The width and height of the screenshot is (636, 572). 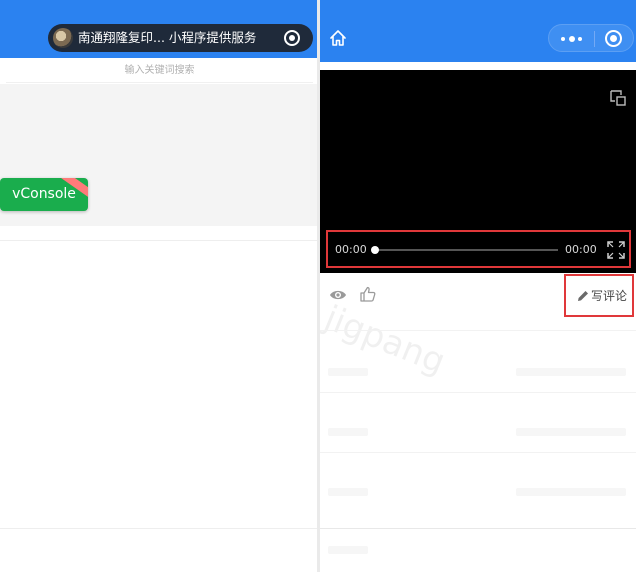 I want to click on vconsole-button: vConsole, so click(x=44, y=194).